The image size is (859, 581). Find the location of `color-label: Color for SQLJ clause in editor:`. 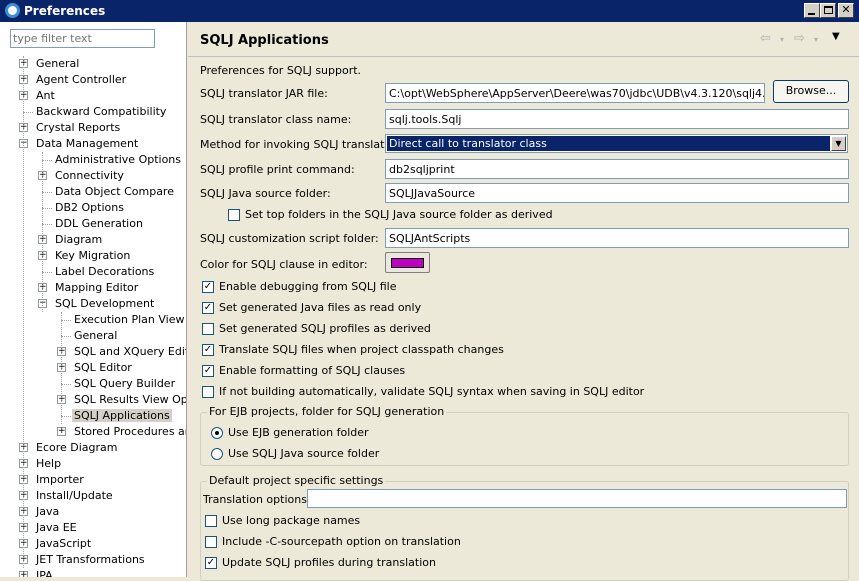

color-label: Color for SQLJ clause in editor: is located at coordinates (284, 264).